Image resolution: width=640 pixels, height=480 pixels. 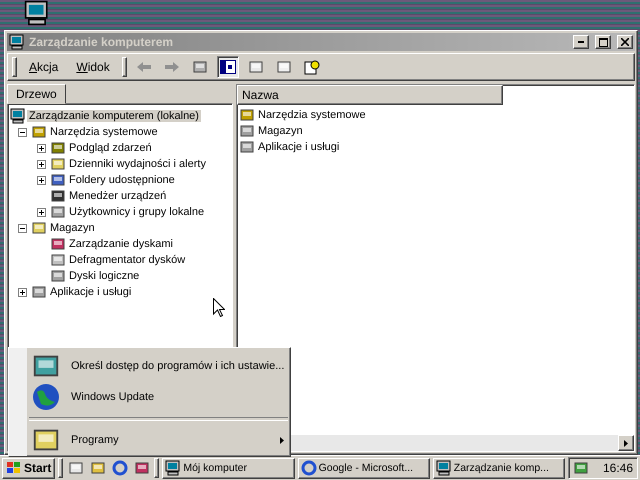 What do you see at coordinates (228, 468) in the screenshot?
I see `taskbar-button: Mój komputer` at bounding box center [228, 468].